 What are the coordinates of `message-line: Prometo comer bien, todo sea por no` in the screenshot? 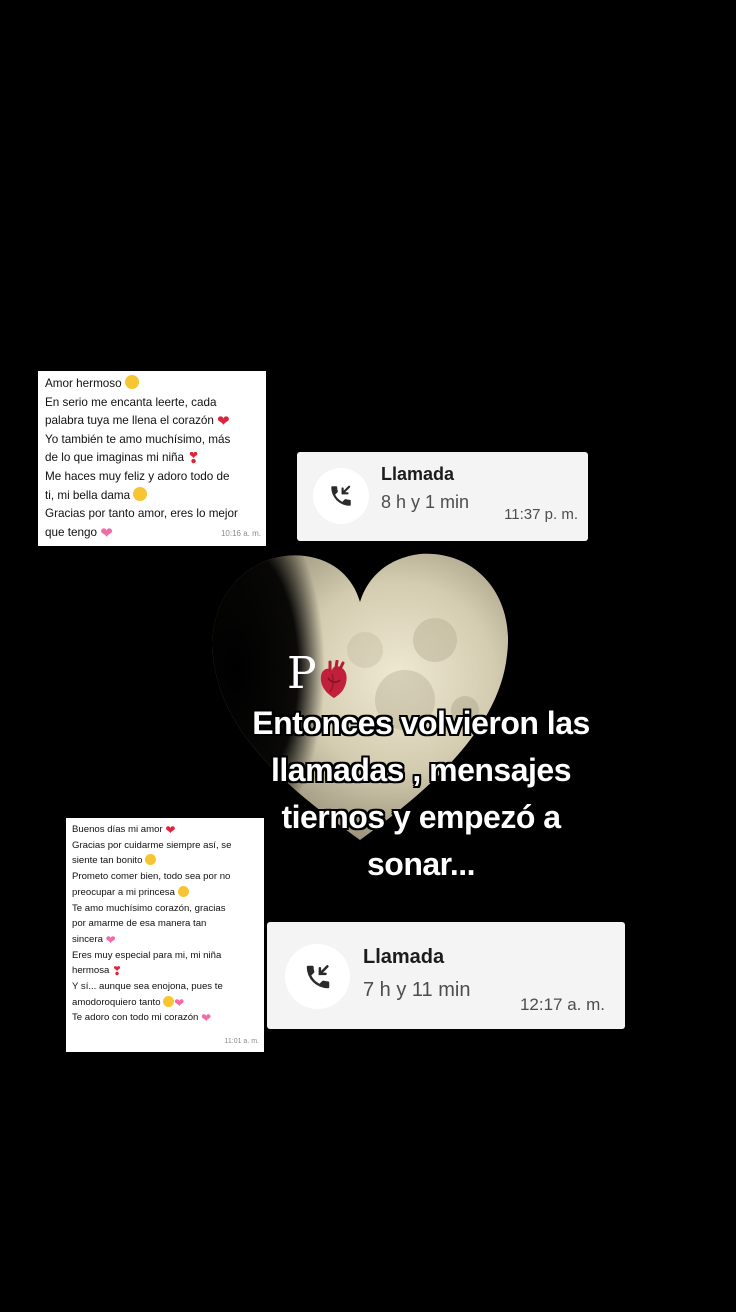 It's located at (151, 877).